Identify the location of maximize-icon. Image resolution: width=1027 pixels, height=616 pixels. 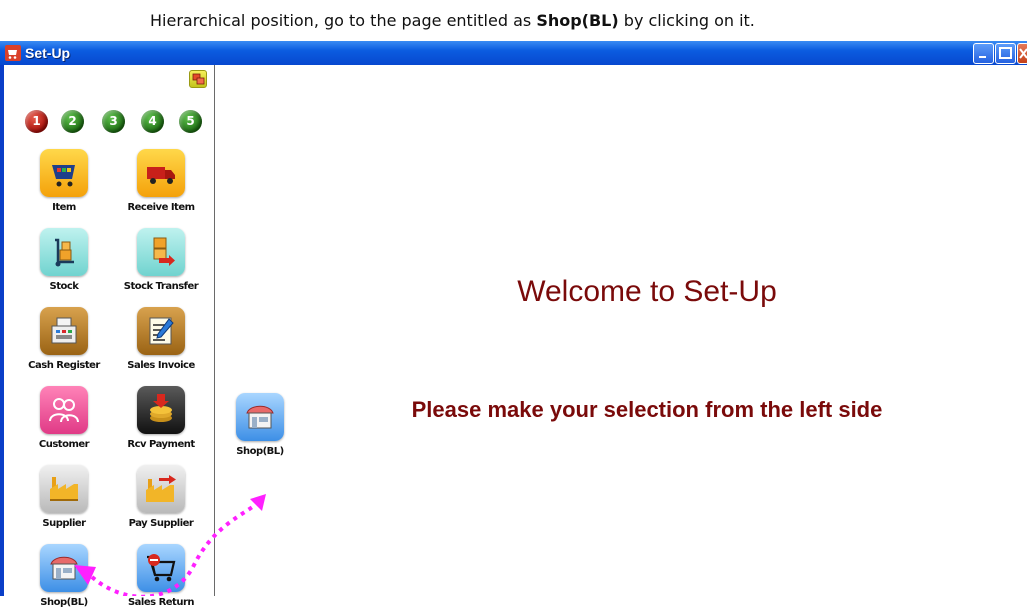
(1005, 53).